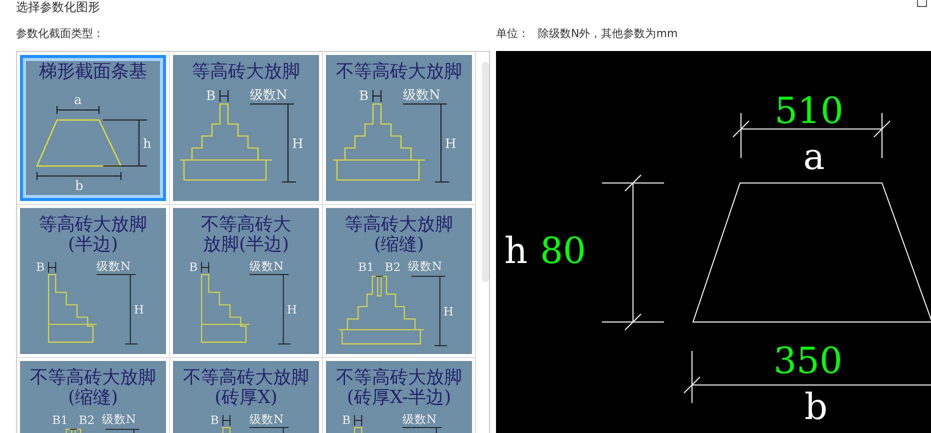 This screenshot has width=931, height=433. What do you see at coordinates (60, 33) in the screenshot?
I see `section-type-label: 参数化截面类型：` at bounding box center [60, 33].